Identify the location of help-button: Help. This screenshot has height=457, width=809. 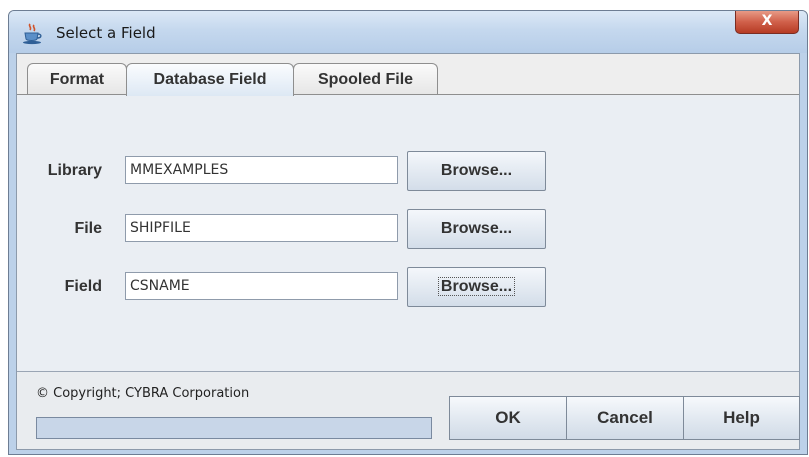
(741, 418).